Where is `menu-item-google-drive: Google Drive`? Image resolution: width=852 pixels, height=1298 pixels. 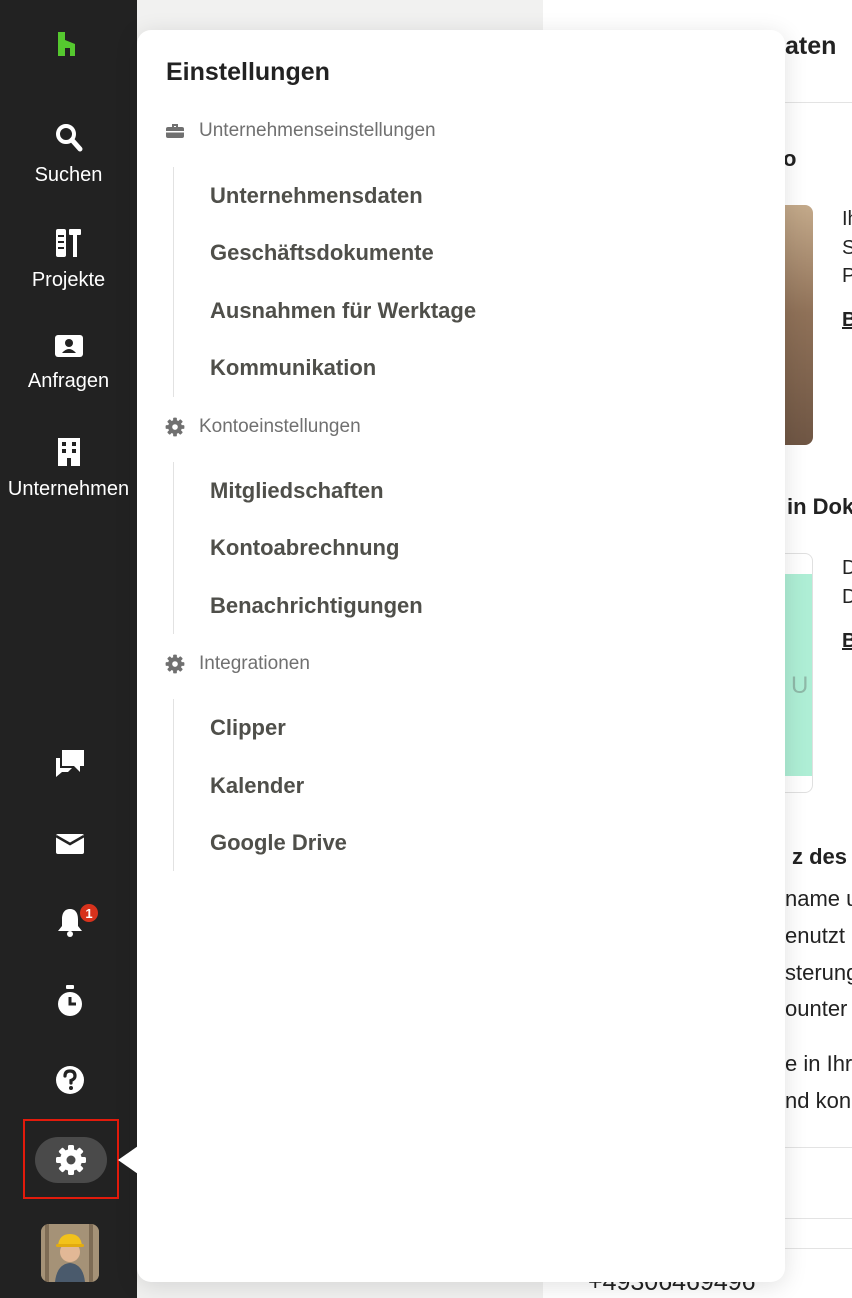
menu-item-google-drive: Google Drive is located at coordinates (278, 843).